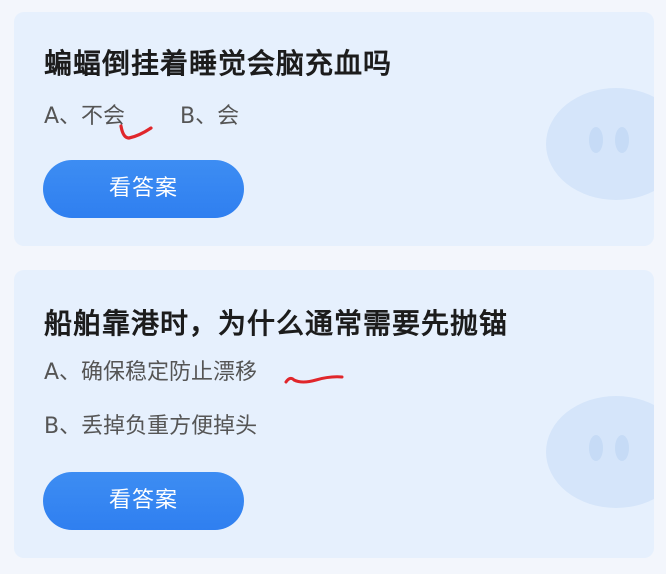 This screenshot has height=574, width=666. I want to click on option-a: A、不会, so click(85, 116).